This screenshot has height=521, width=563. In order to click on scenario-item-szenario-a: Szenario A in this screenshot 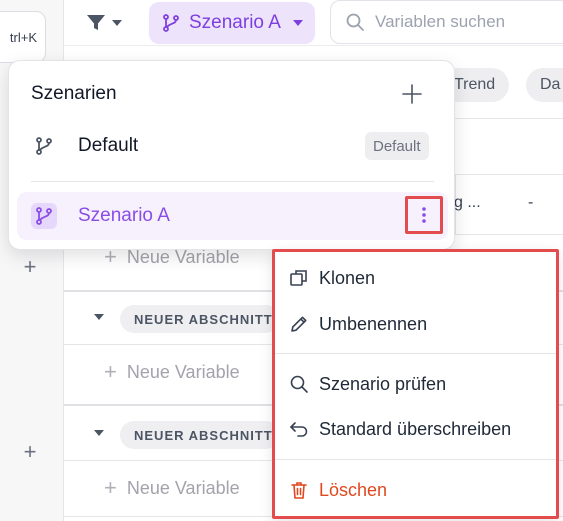, I will do `click(232, 216)`.